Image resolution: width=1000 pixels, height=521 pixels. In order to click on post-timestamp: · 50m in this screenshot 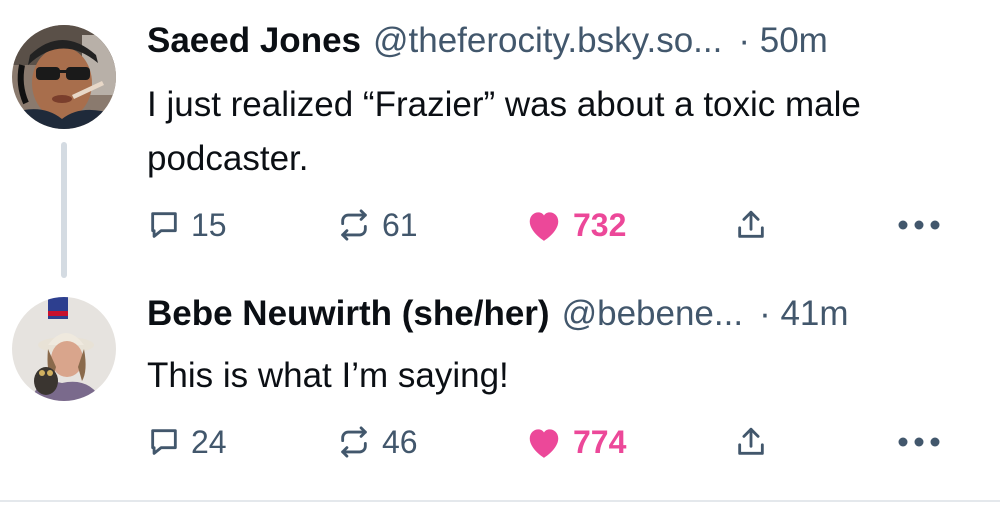, I will do `click(782, 41)`.